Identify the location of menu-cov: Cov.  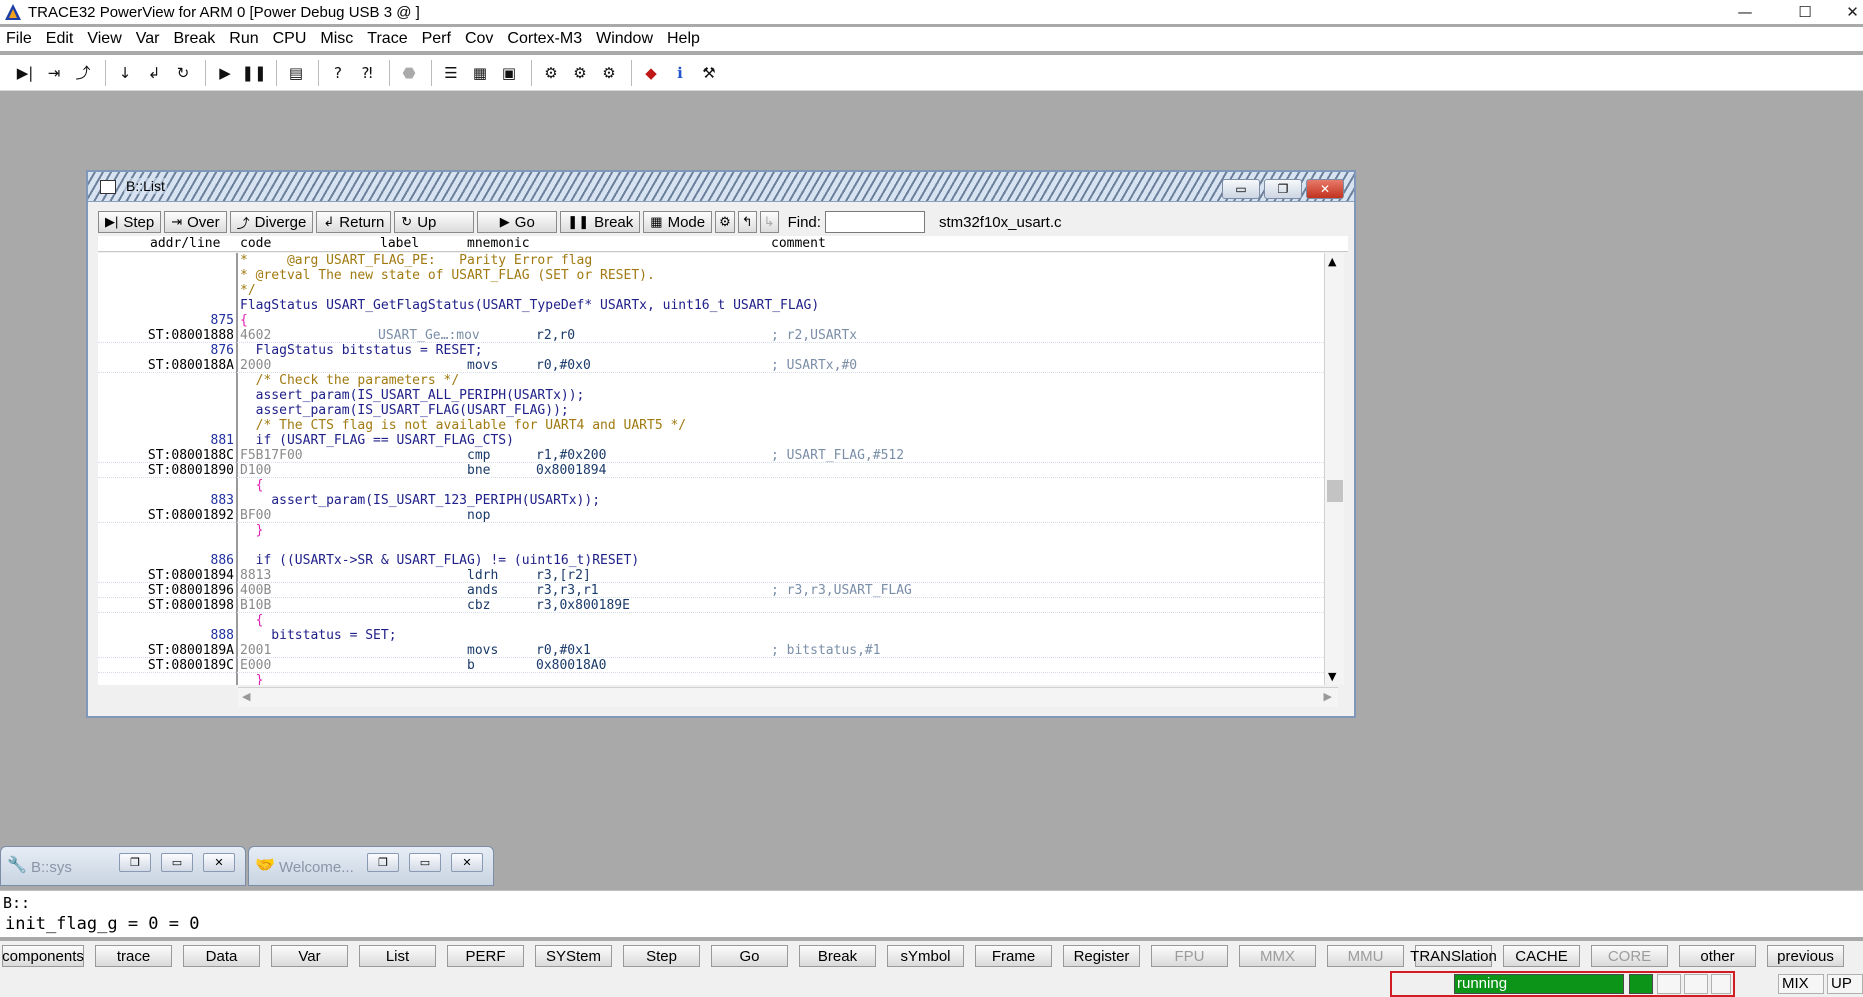
(479, 39).